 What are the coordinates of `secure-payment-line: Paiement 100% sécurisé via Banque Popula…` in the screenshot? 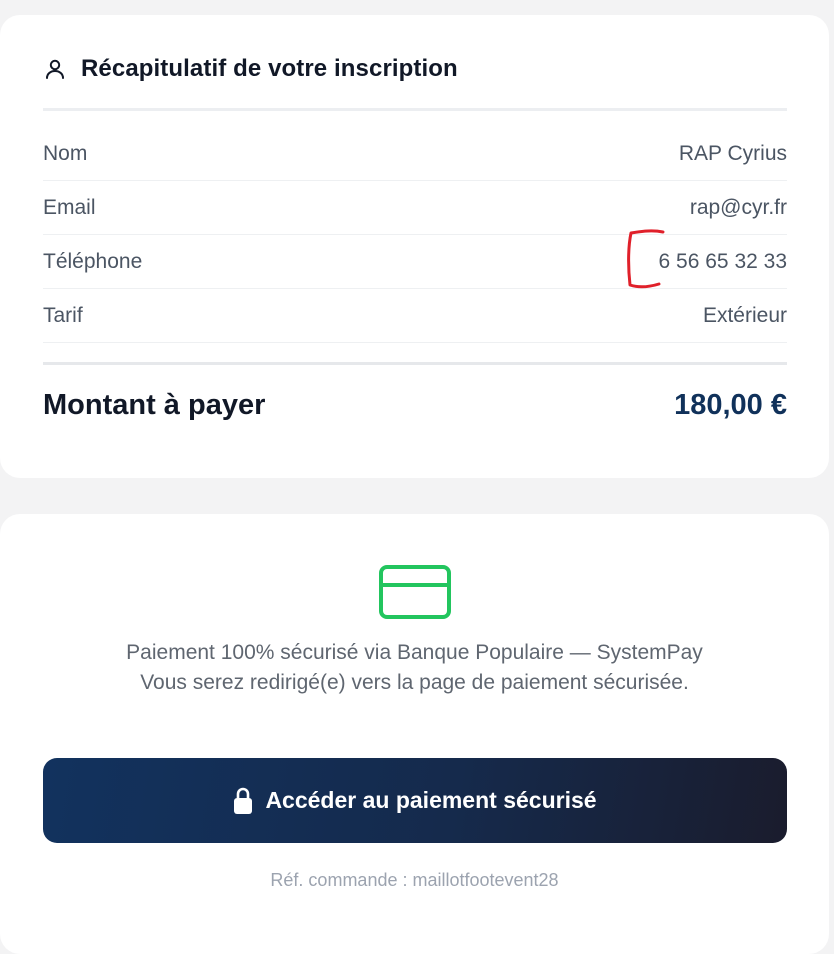 It's located at (414, 652).